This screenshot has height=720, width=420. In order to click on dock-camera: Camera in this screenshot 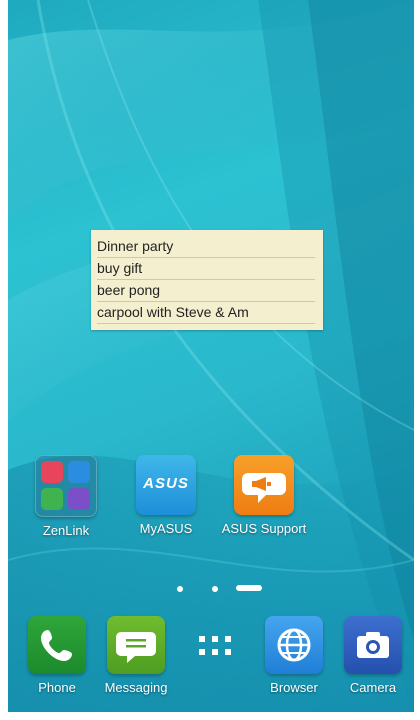, I will do `click(371, 655)`.